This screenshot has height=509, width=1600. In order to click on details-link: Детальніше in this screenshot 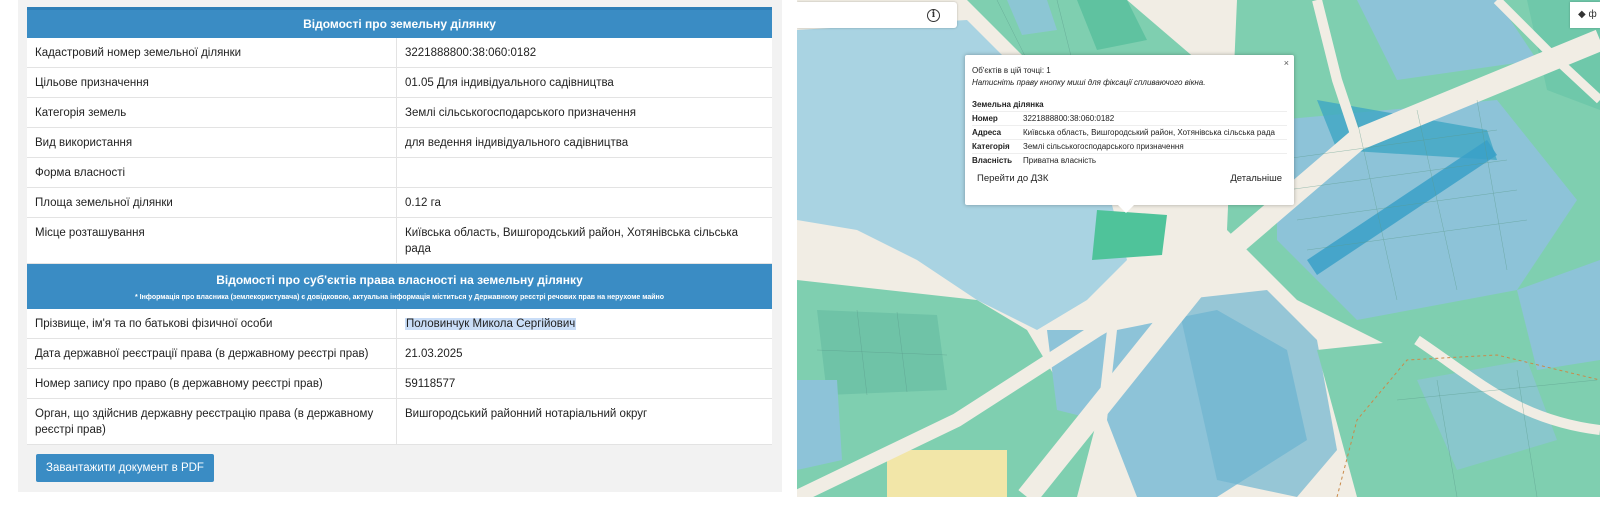, I will do `click(1256, 178)`.